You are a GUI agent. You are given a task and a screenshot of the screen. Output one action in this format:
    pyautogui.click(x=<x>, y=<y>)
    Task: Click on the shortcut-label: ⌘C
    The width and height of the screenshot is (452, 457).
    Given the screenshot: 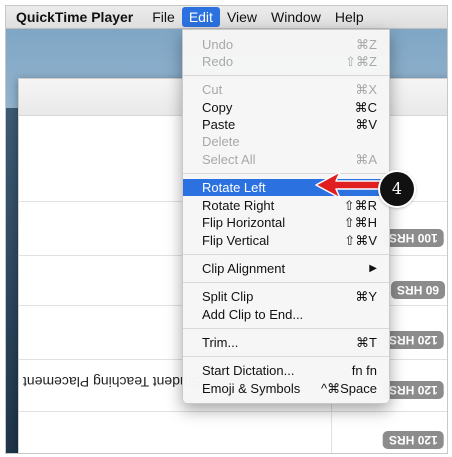 What is the action you would take?
    pyautogui.click(x=365, y=107)
    